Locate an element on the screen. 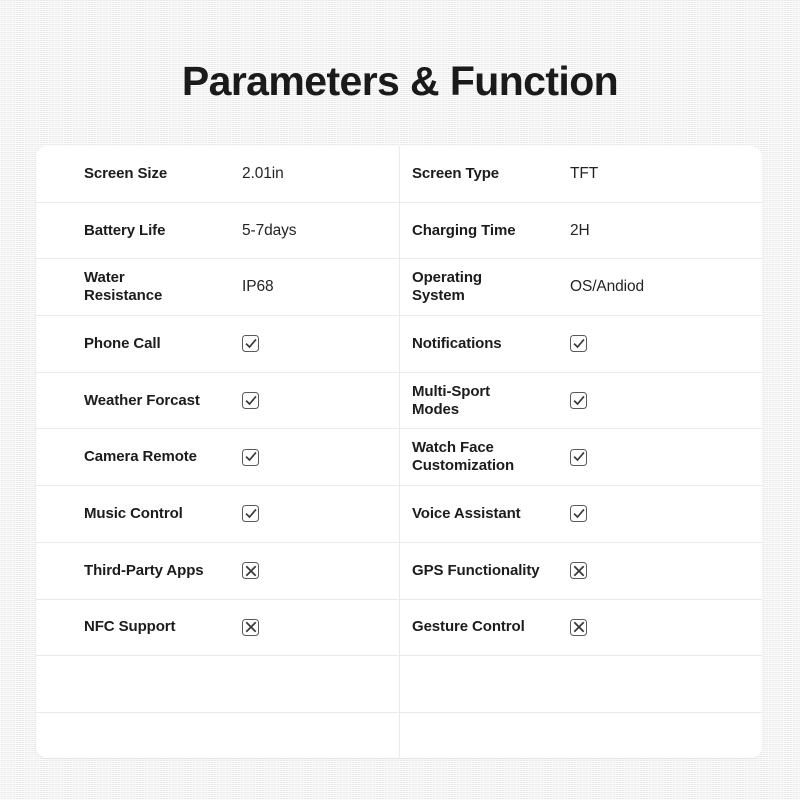  table-cell-right: GPS Functionality is located at coordinates (581, 571).